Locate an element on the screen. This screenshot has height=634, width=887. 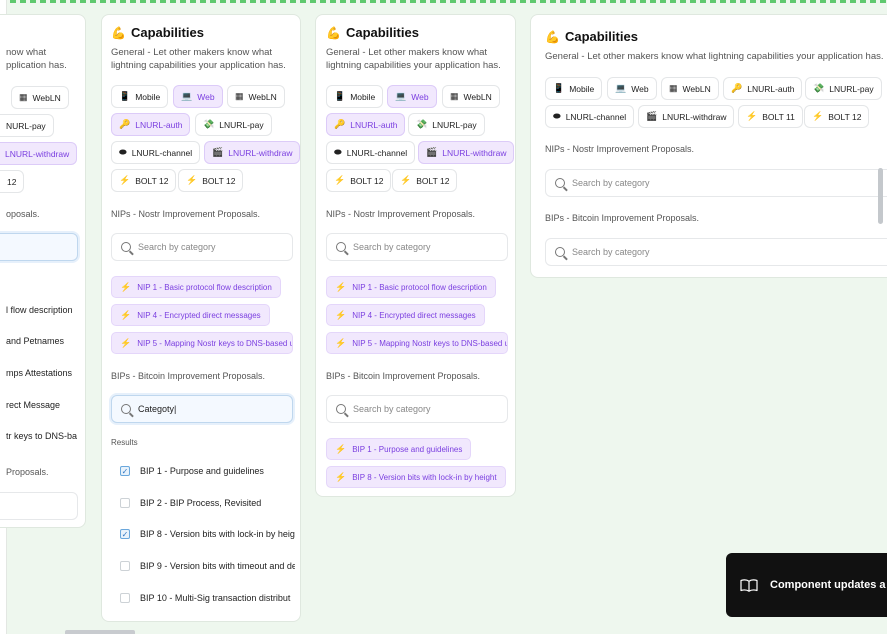
result-row-bip-1: ✓ BIP 1 - Purpose and guidelines is located at coordinates (207, 471).